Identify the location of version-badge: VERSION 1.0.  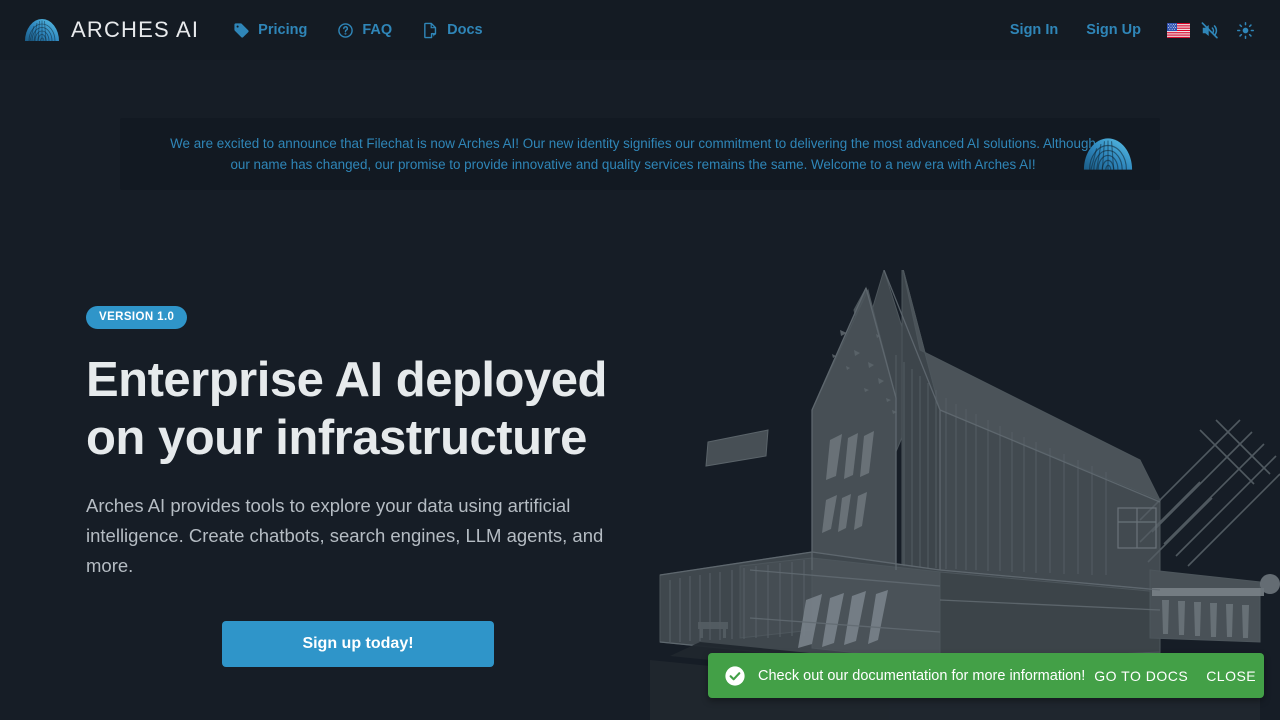
(137, 317).